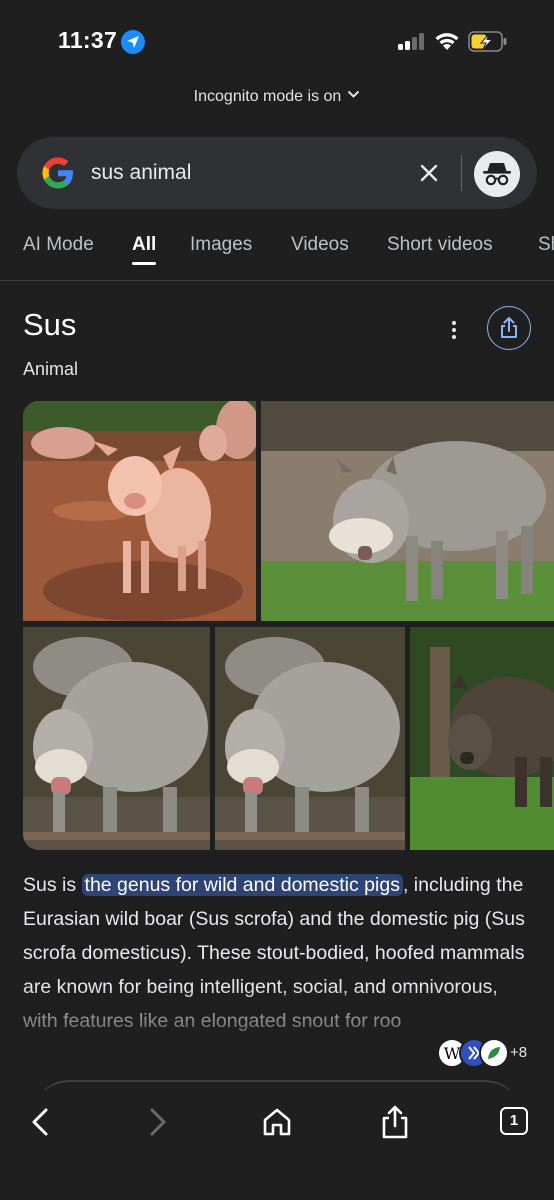  Describe the element at coordinates (144, 245) in the screenshot. I see `tab-all: All` at that location.